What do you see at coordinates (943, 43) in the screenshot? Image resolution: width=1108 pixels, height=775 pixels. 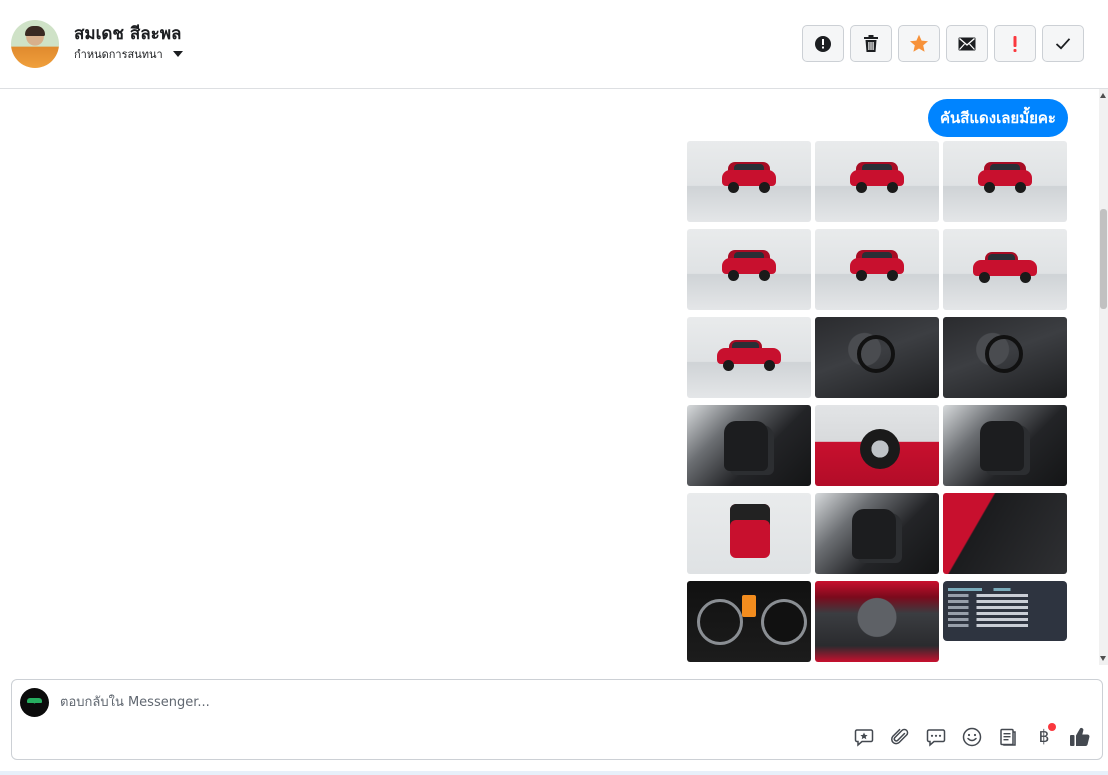 I see `conversation-toolbar` at bounding box center [943, 43].